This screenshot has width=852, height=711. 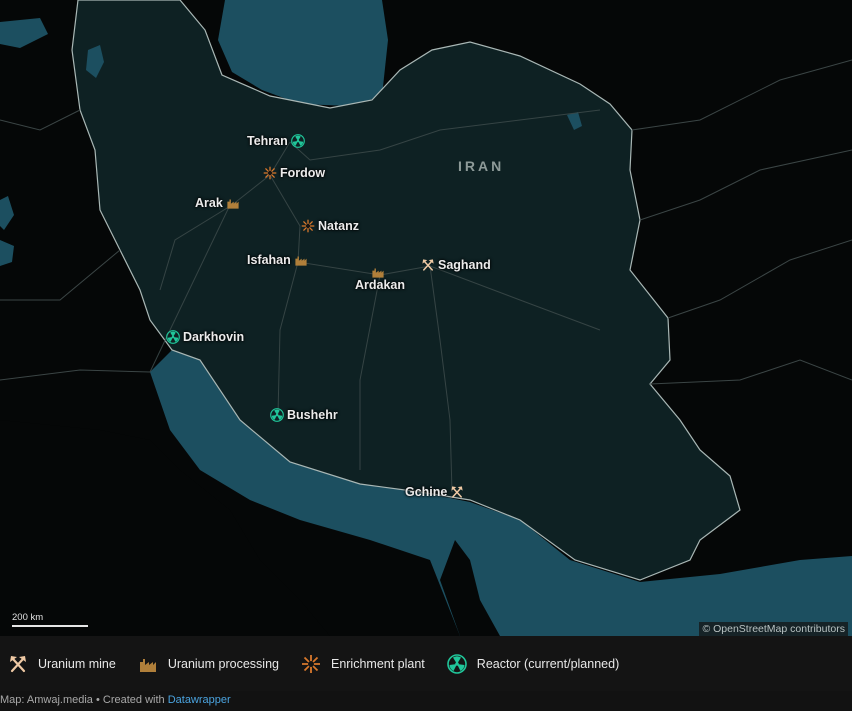 I want to click on site-label: Darkhovin, so click(x=214, y=337).